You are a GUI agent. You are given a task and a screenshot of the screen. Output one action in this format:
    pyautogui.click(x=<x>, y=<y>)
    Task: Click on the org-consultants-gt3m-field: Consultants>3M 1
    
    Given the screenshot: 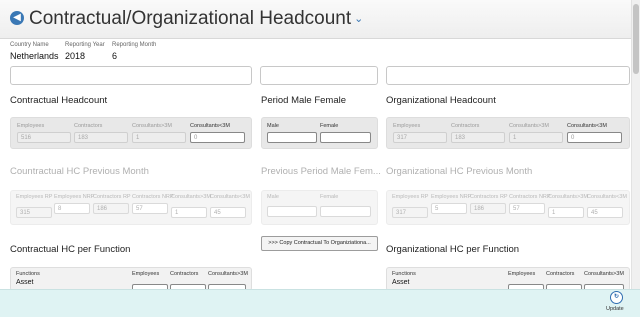 What is the action you would take?
    pyautogui.click(x=536, y=133)
    